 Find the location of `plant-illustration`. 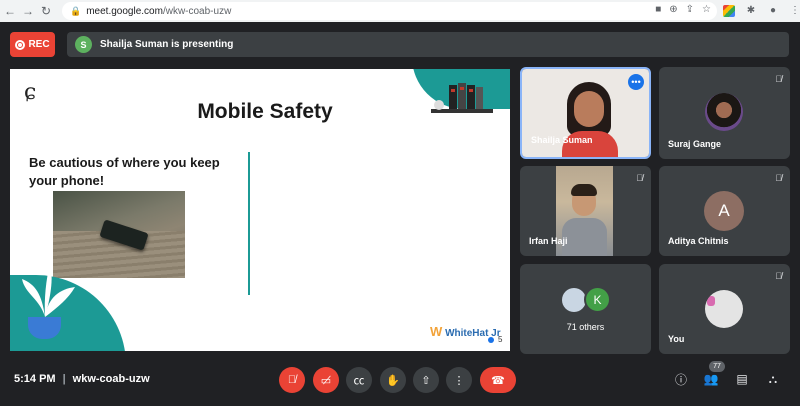

plant-illustration is located at coordinates (48, 290).